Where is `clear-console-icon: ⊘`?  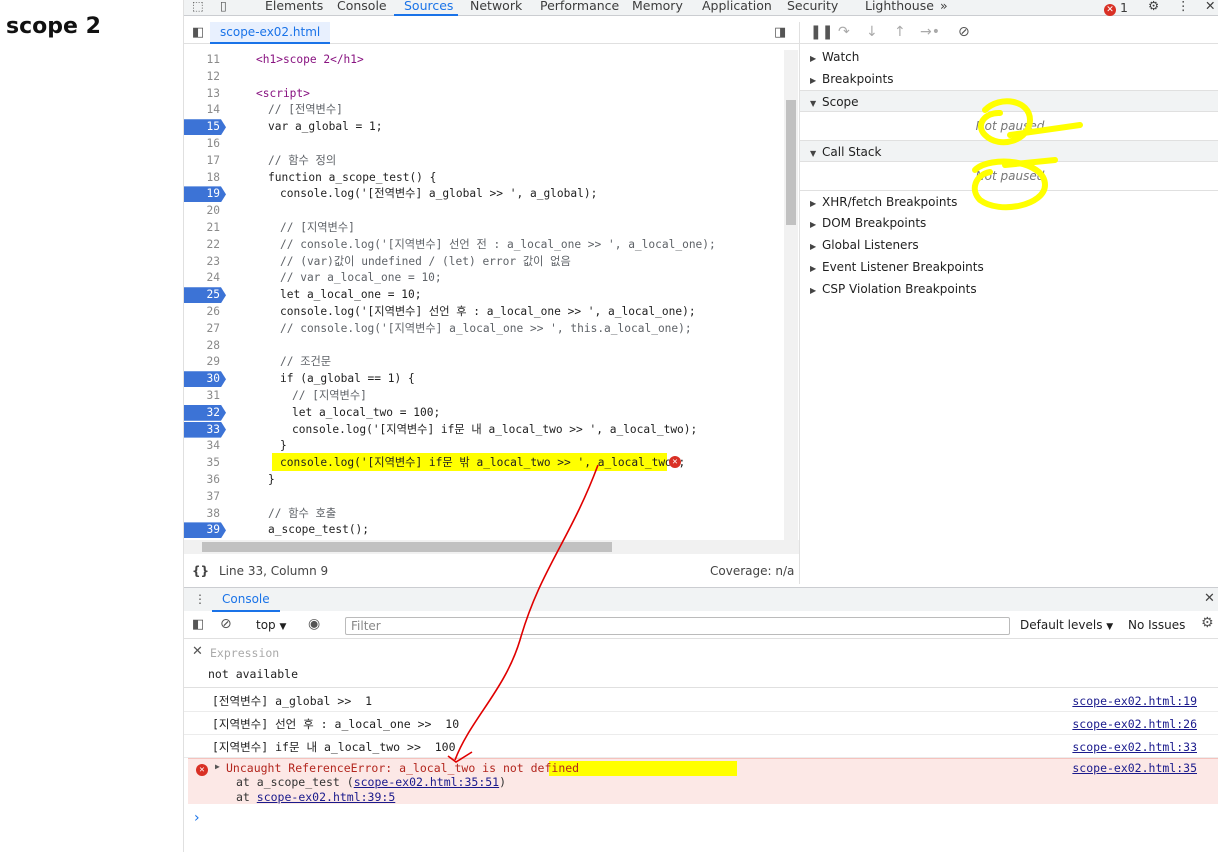
clear-console-icon: ⊘ is located at coordinates (226, 624).